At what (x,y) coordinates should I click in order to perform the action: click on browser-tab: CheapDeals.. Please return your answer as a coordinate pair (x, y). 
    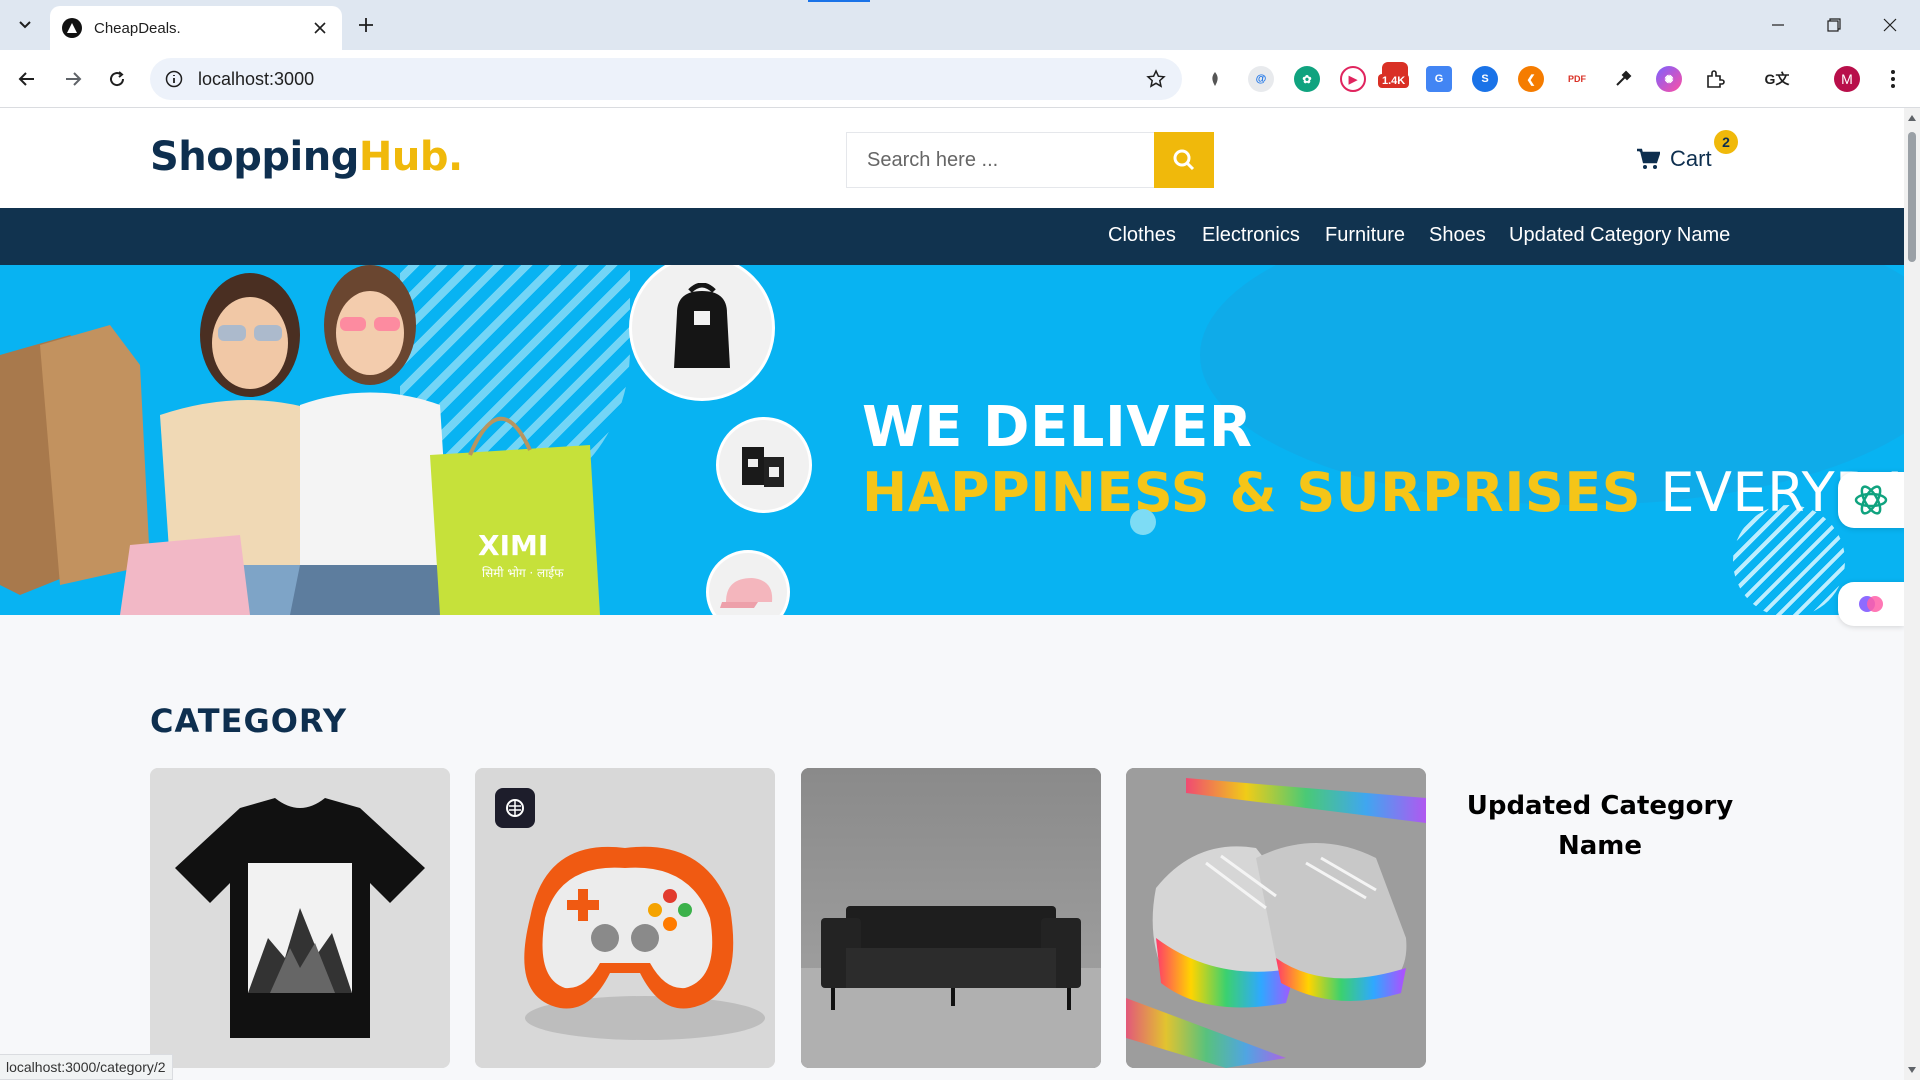
    Looking at the image, I should click on (196, 28).